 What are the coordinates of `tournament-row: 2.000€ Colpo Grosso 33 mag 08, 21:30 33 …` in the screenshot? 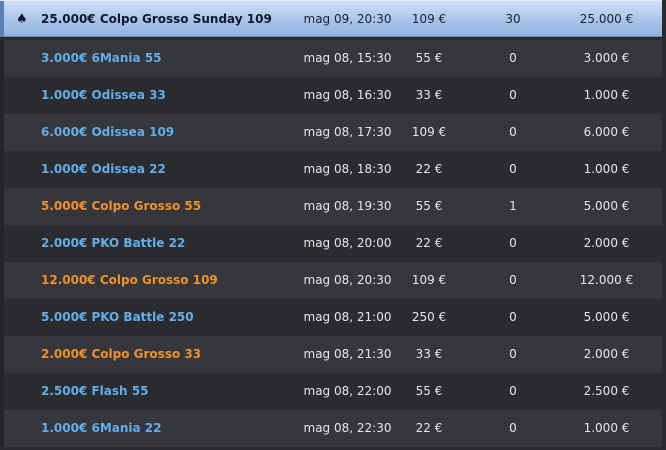 It's located at (333, 354).